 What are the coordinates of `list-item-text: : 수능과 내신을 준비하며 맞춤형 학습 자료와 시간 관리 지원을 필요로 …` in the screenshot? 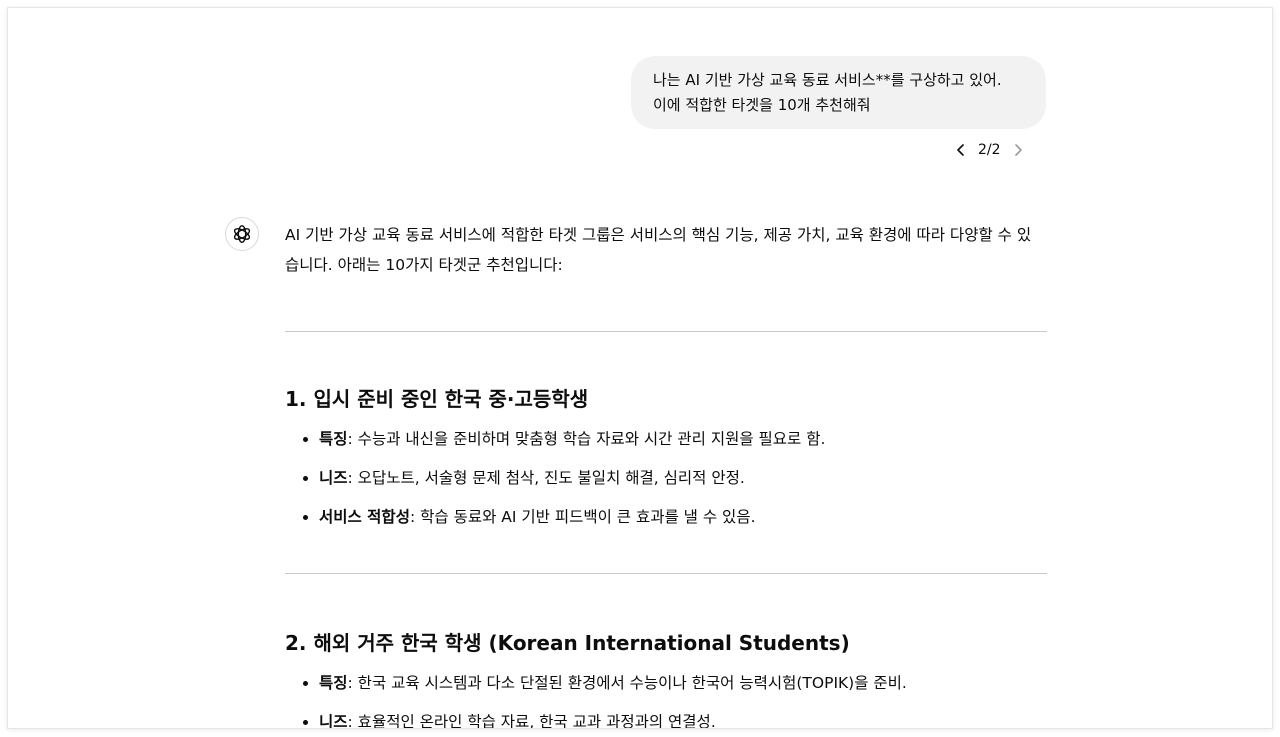 It's located at (586, 439).